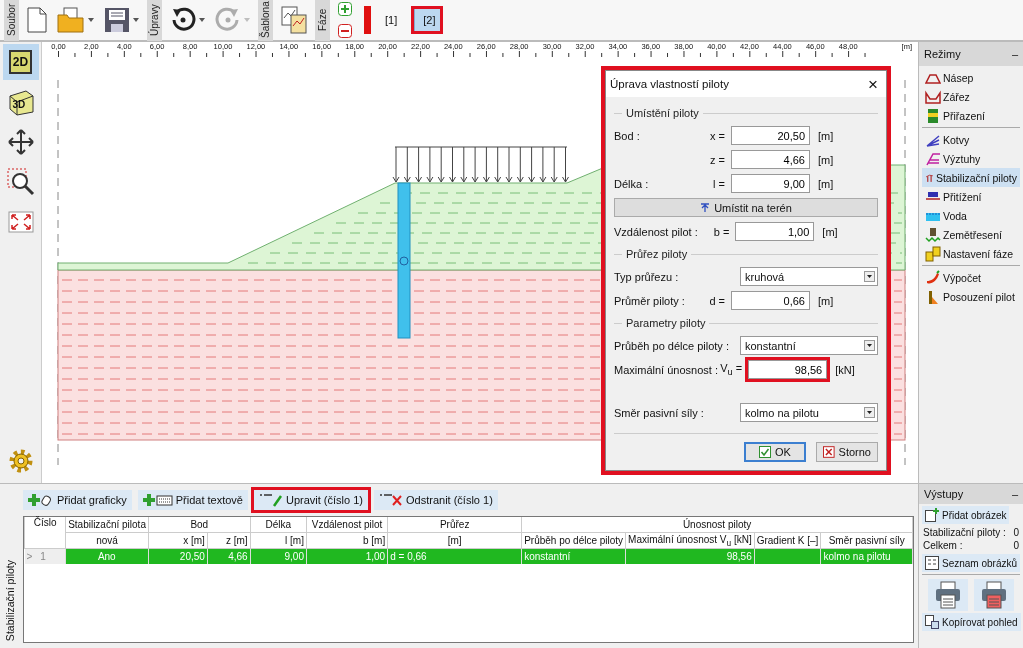  I want to click on phase-tab: [1], so click(391, 20).